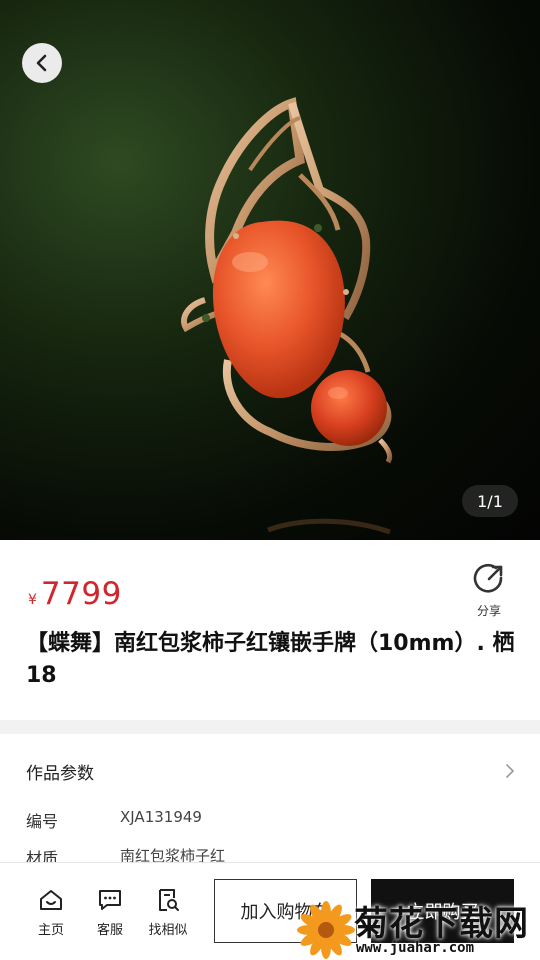 The height and width of the screenshot is (960, 540). I want to click on find-similar-icon, so click(169, 900).